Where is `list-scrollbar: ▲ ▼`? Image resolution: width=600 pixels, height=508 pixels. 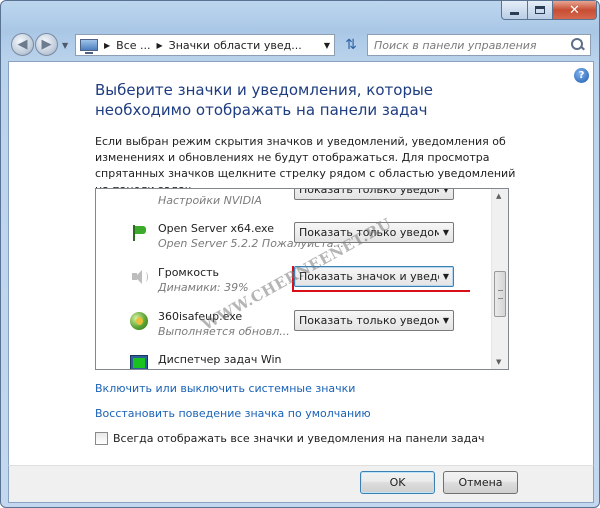 list-scrollbar: ▲ ▼ is located at coordinates (499, 279).